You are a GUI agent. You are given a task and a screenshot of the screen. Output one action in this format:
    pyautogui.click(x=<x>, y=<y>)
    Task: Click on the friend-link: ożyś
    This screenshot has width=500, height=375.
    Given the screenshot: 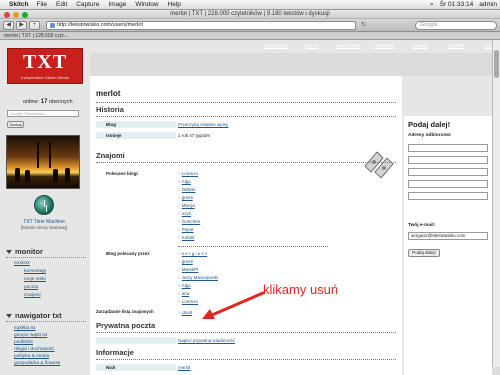 What is the action you would take?
    pyautogui.click(x=184, y=214)
    